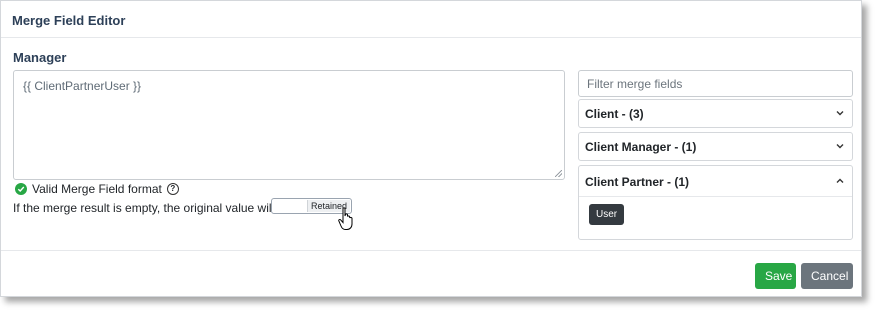  I want to click on resize-handle, so click(558, 173).